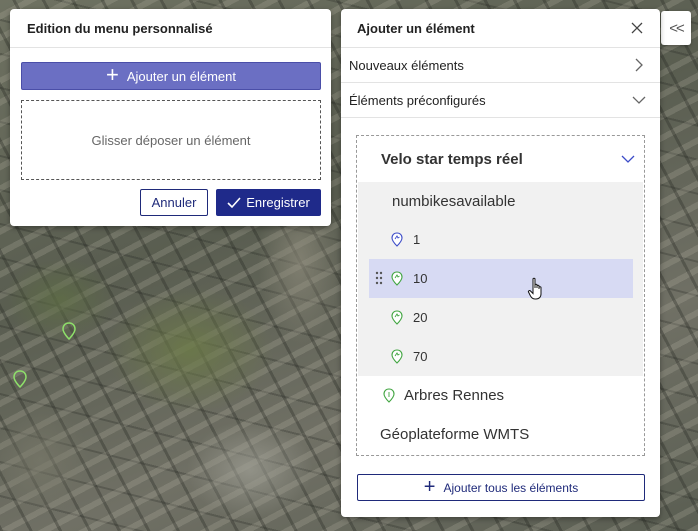 Image resolution: width=698 pixels, height=531 pixels. What do you see at coordinates (420, 278) in the screenshot?
I see `tree-item-label: 10` at bounding box center [420, 278].